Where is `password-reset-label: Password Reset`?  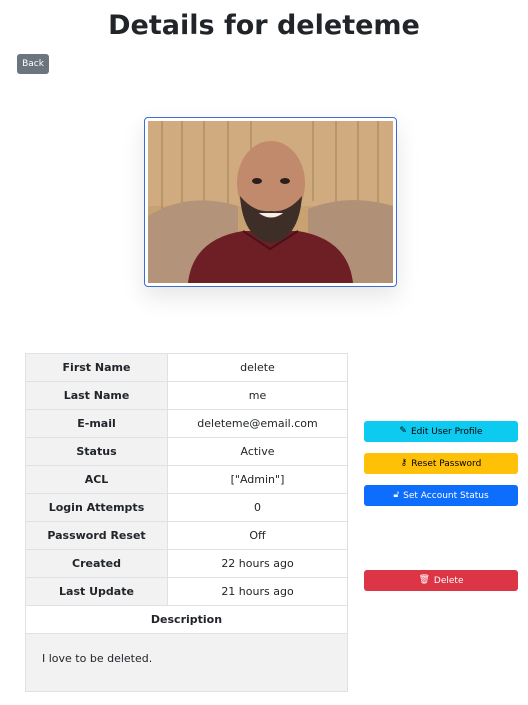 password-reset-label: Password Reset is located at coordinates (96, 535).